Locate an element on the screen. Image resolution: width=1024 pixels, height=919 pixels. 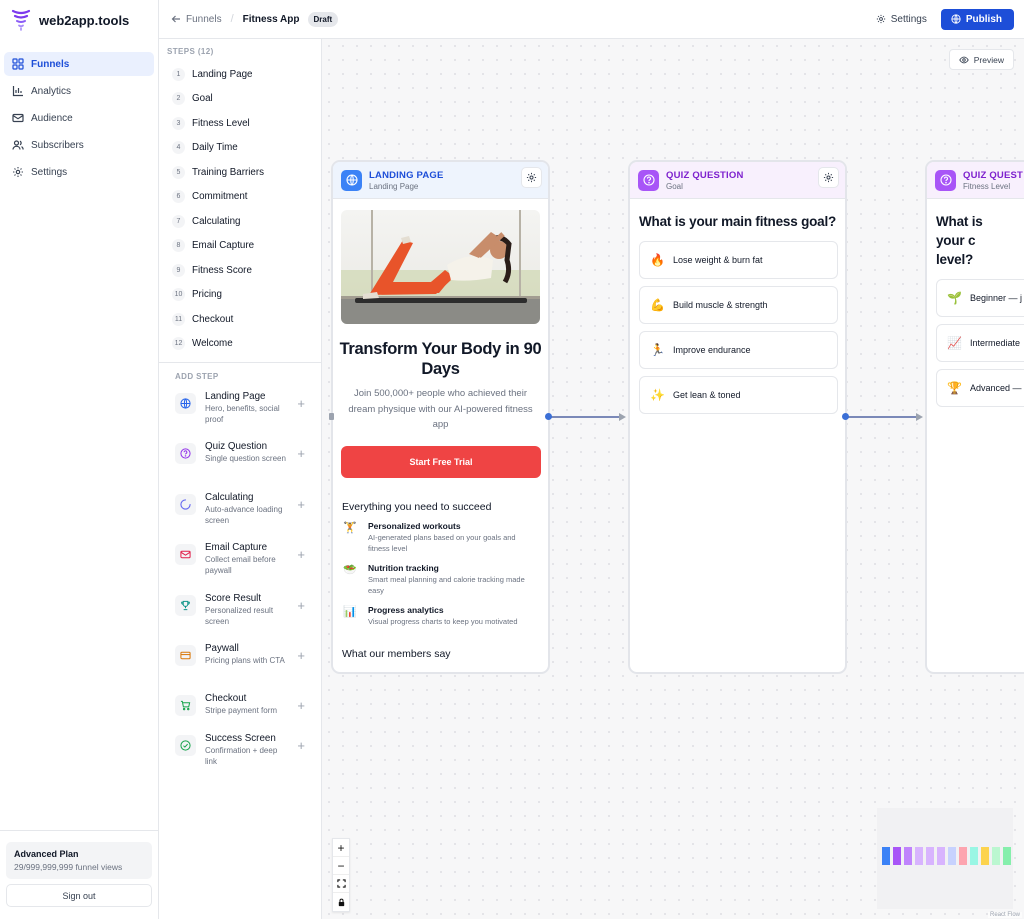
step-item: 6 Commitment is located at coordinates (240, 197).